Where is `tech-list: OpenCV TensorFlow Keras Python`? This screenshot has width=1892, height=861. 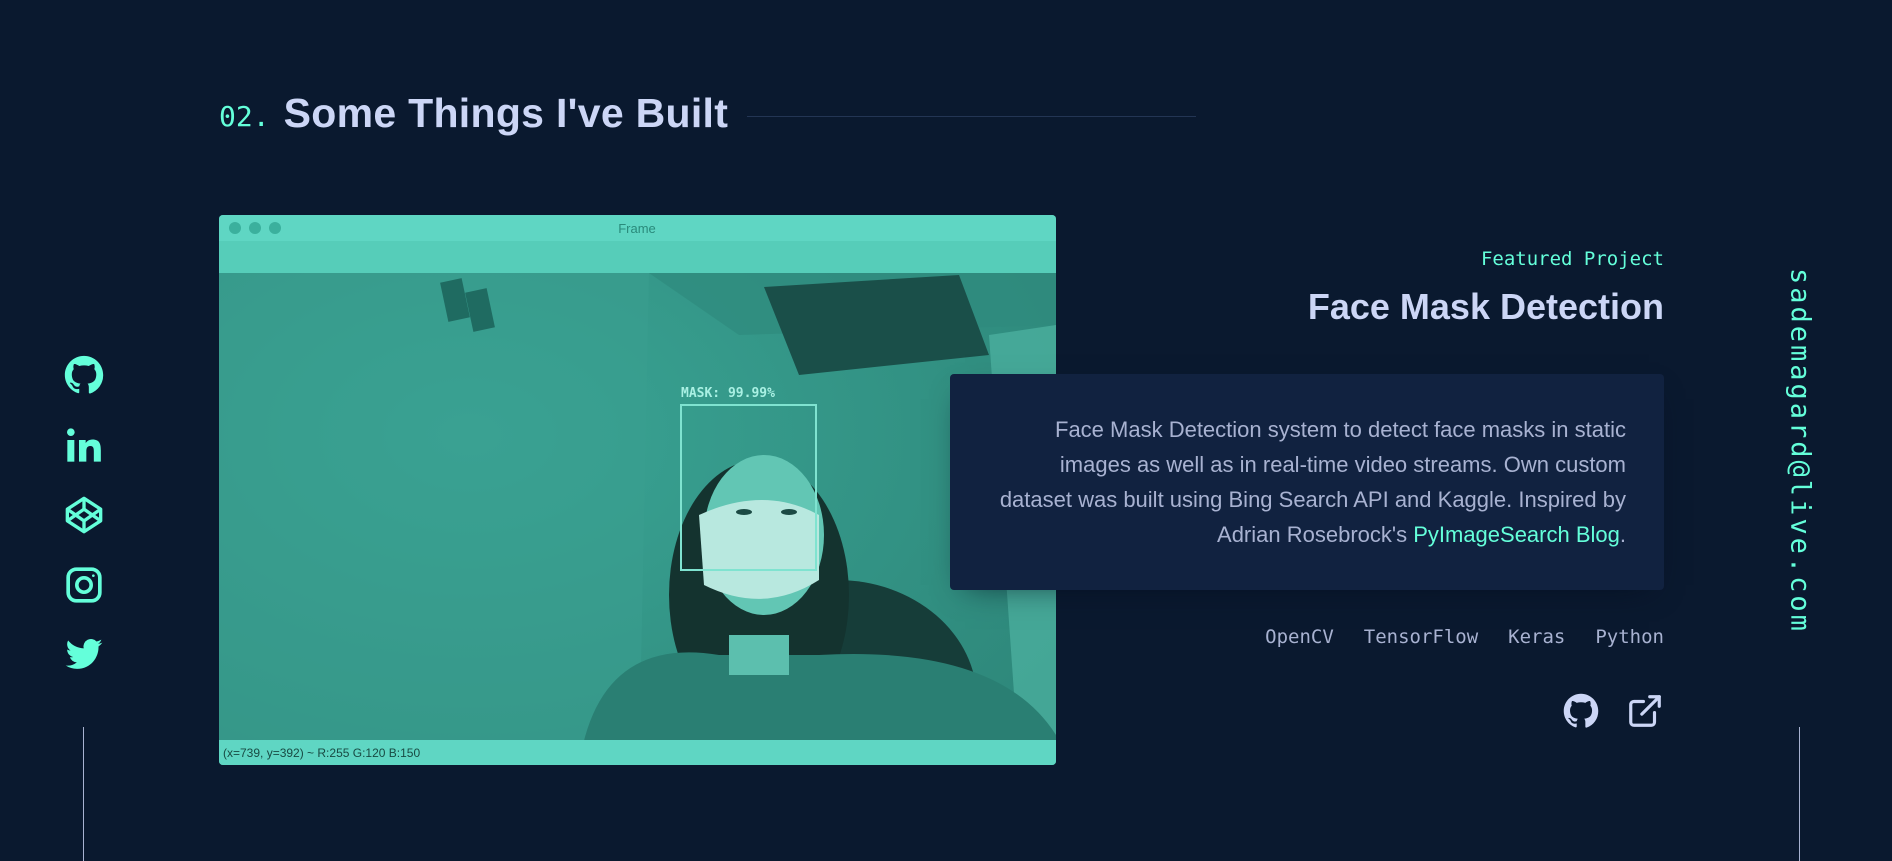 tech-list: OpenCV TensorFlow Keras Python is located at coordinates (1464, 637).